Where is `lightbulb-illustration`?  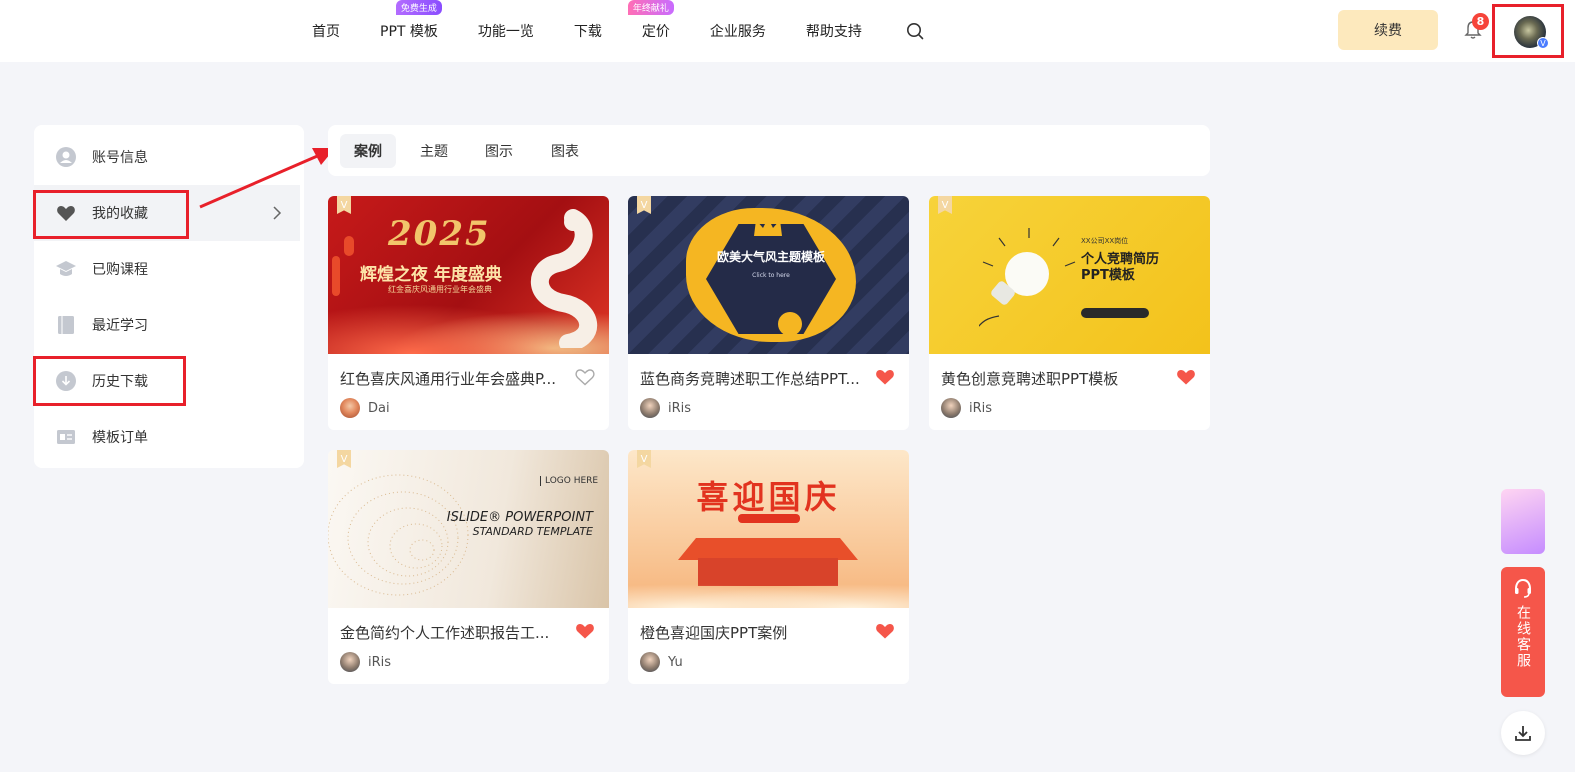 lightbulb-illustration is located at coordinates (1027, 277).